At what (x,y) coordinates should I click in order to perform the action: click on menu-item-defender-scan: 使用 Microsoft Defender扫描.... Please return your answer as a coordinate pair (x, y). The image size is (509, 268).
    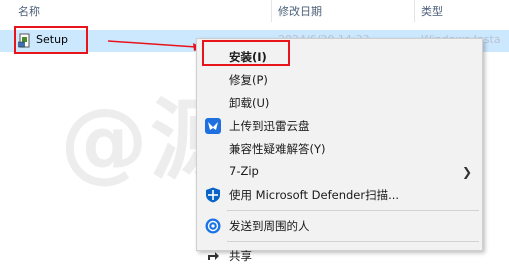
    Looking at the image, I should click on (339, 195).